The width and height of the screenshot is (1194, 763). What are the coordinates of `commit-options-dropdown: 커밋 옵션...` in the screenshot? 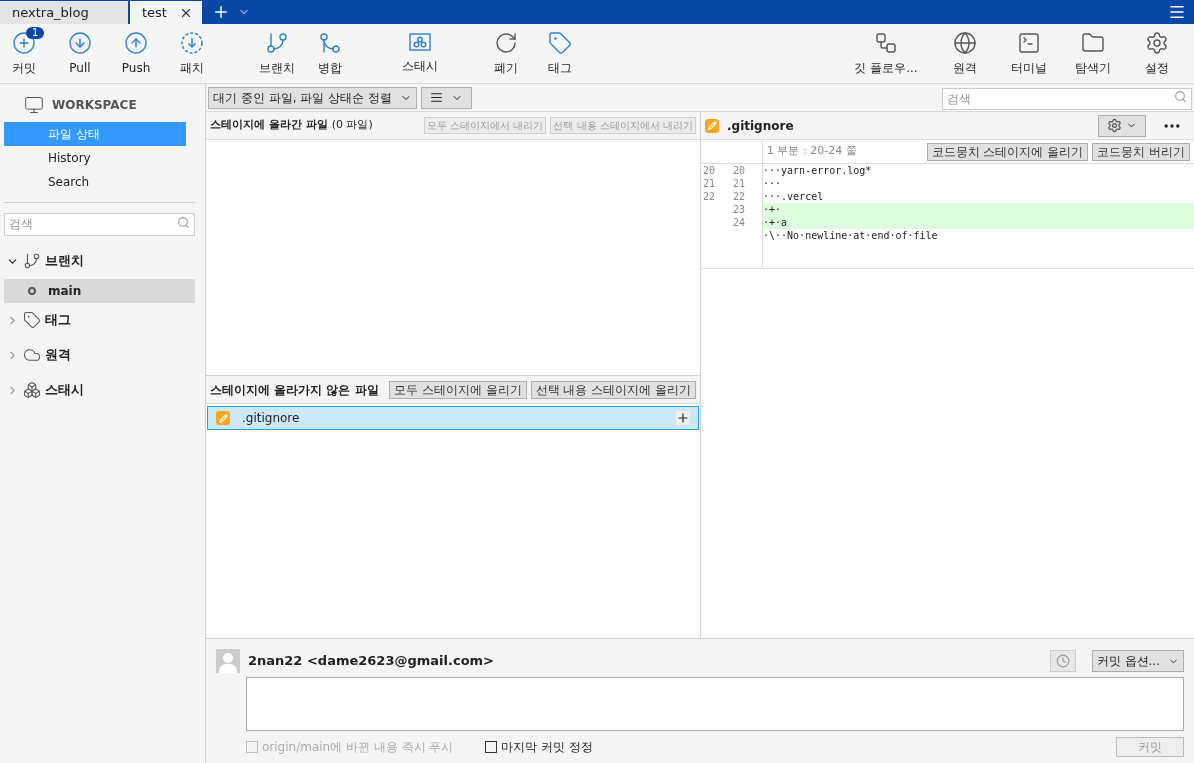 It's located at (1137, 661).